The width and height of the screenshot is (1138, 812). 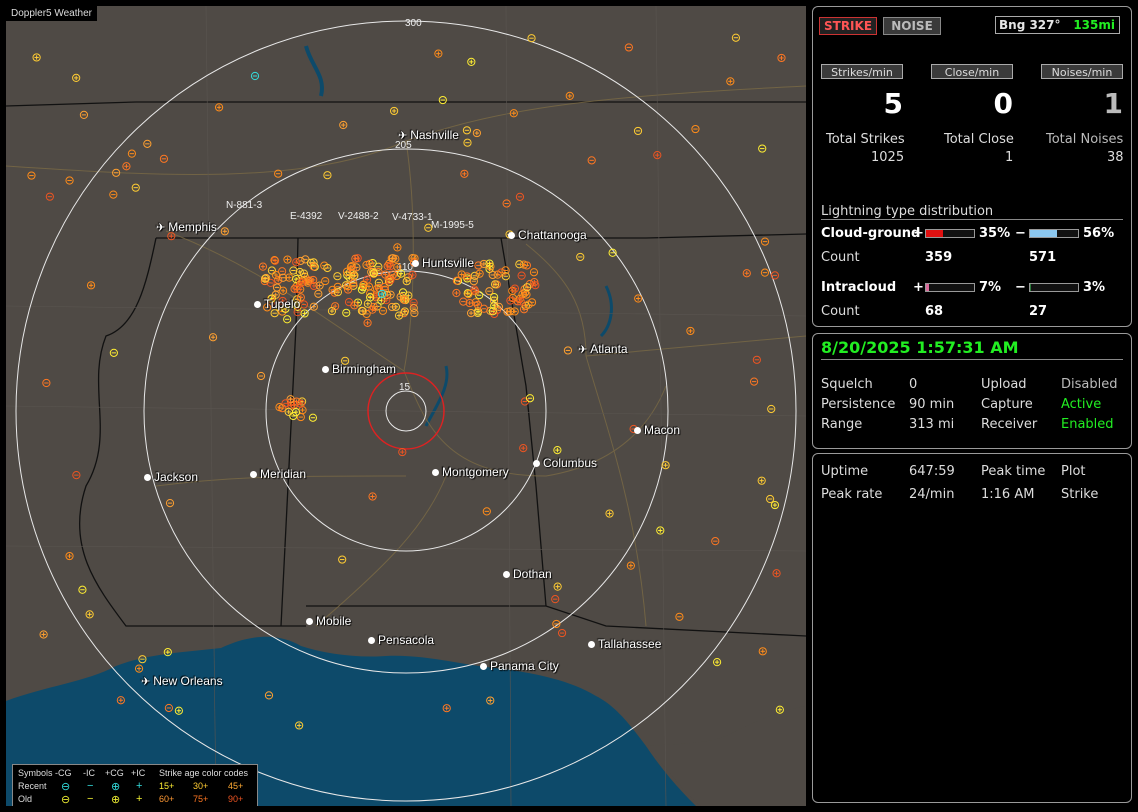 I want to click on city-label: Tallahassee, so click(x=624, y=644).